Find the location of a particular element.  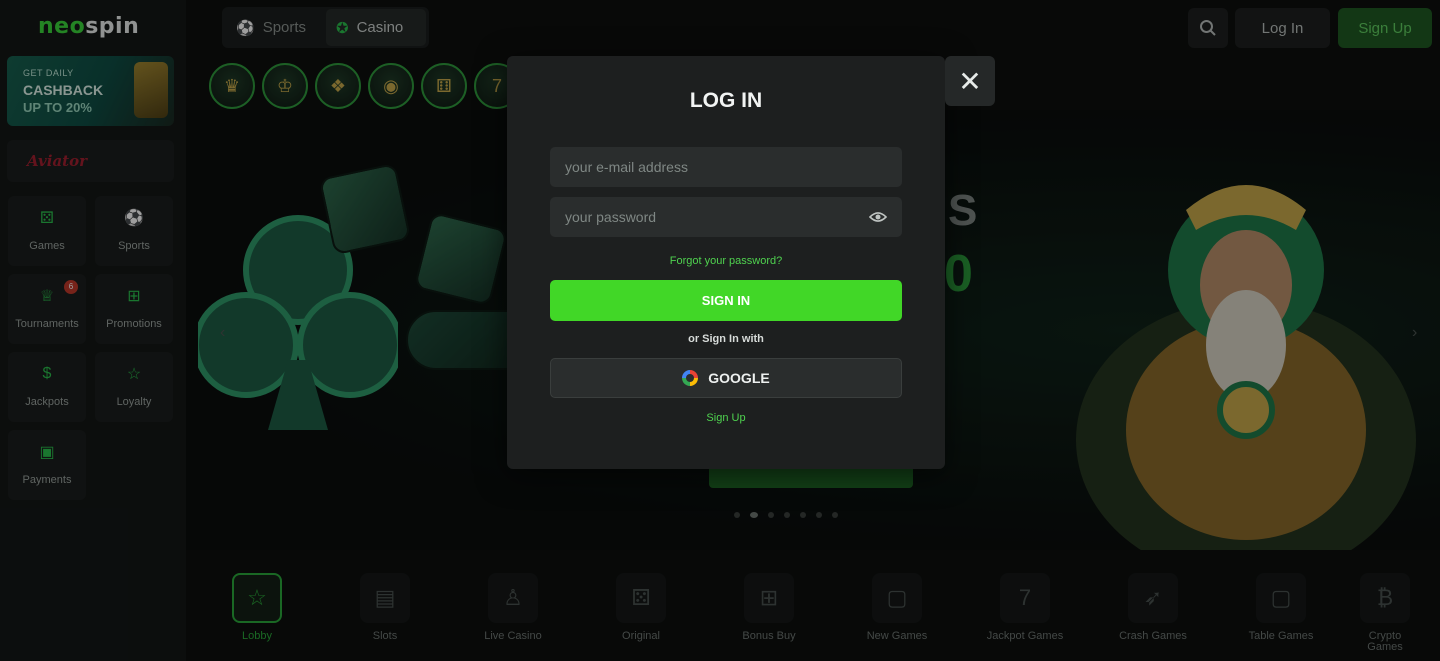

alternate-signin-label: or Sign In with is located at coordinates (726, 339).